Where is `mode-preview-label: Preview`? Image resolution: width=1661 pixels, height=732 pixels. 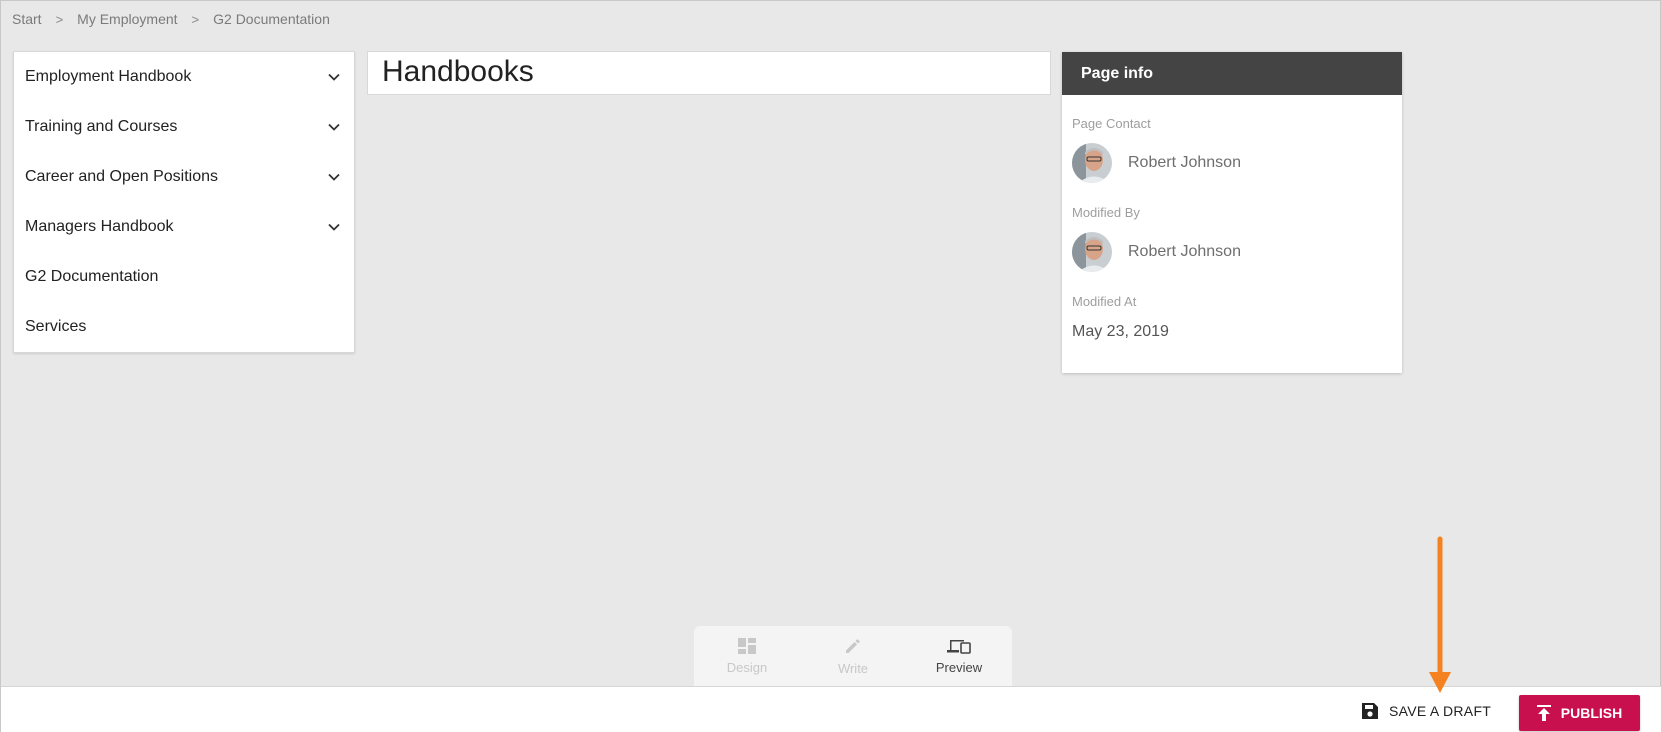 mode-preview-label: Preview is located at coordinates (959, 667).